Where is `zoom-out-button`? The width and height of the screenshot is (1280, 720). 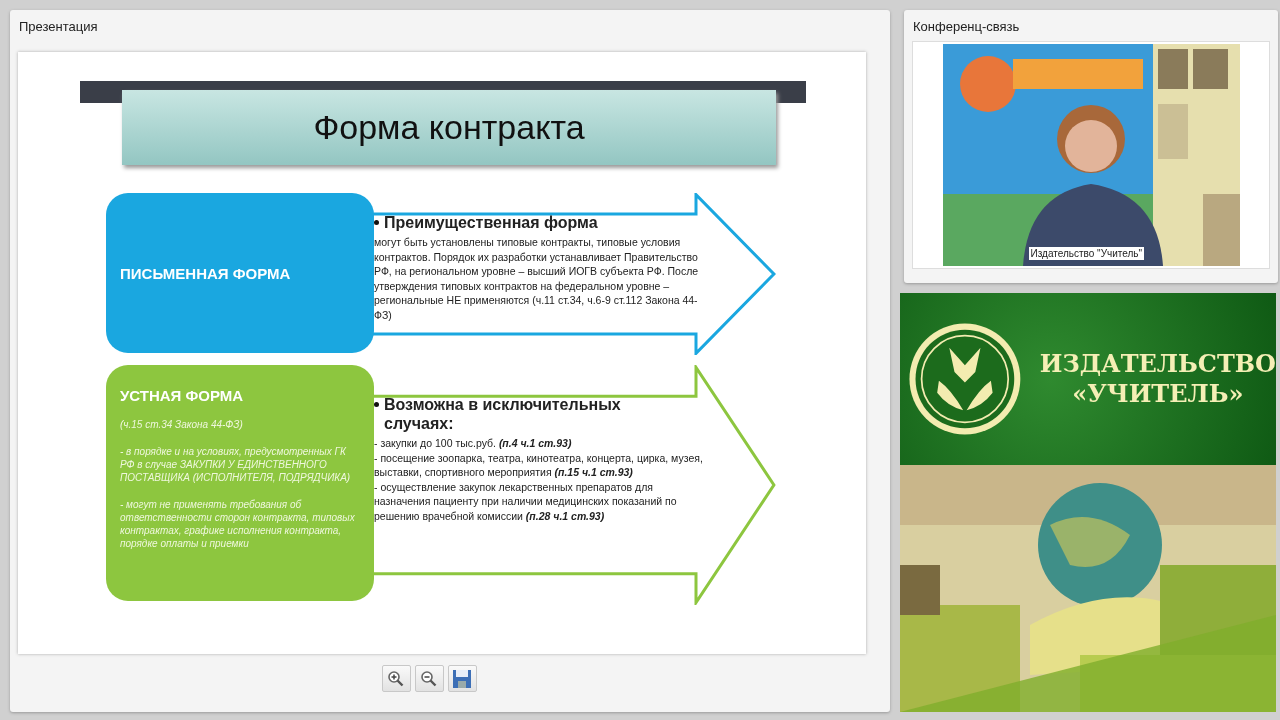 zoom-out-button is located at coordinates (429, 678).